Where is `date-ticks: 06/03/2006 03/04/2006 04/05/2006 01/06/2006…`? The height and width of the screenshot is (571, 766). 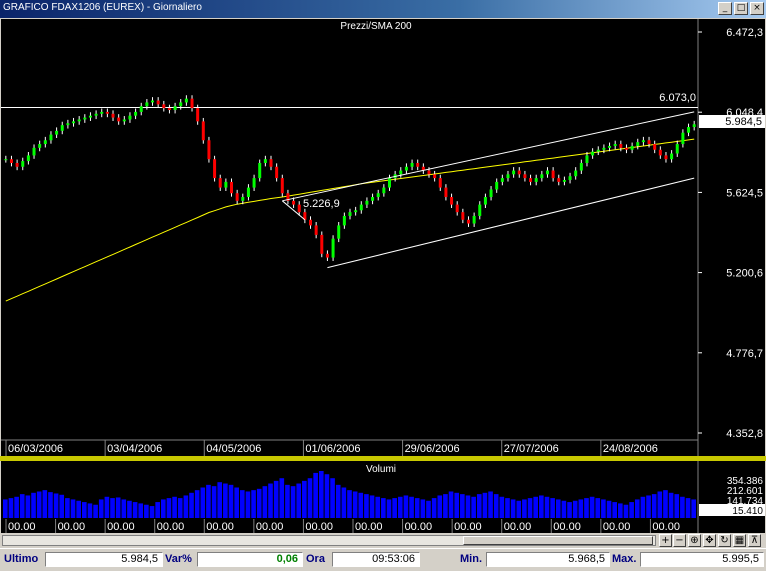 date-ticks: 06/03/2006 03/04/2006 04/05/2006 01/06/2006… is located at coordinates (331, 448).